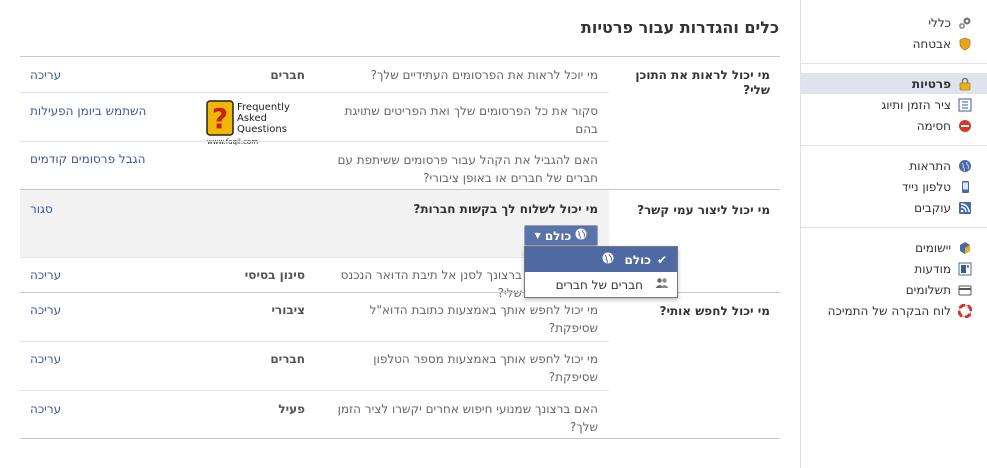 The width and height of the screenshot is (987, 468). I want to click on section-divider, so click(400, 438).